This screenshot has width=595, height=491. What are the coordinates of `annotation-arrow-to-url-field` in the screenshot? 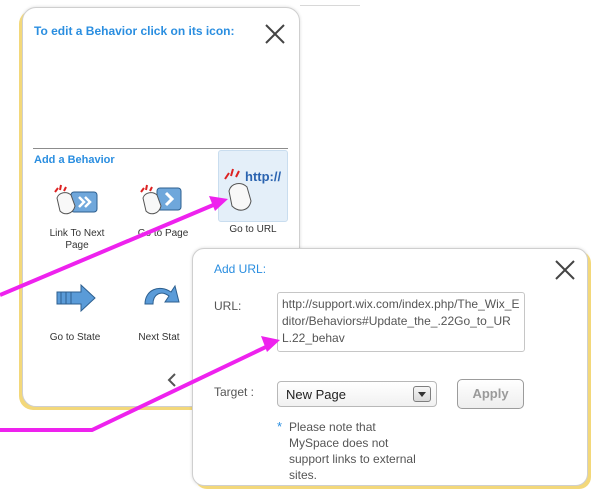 It's located at (135, 387).